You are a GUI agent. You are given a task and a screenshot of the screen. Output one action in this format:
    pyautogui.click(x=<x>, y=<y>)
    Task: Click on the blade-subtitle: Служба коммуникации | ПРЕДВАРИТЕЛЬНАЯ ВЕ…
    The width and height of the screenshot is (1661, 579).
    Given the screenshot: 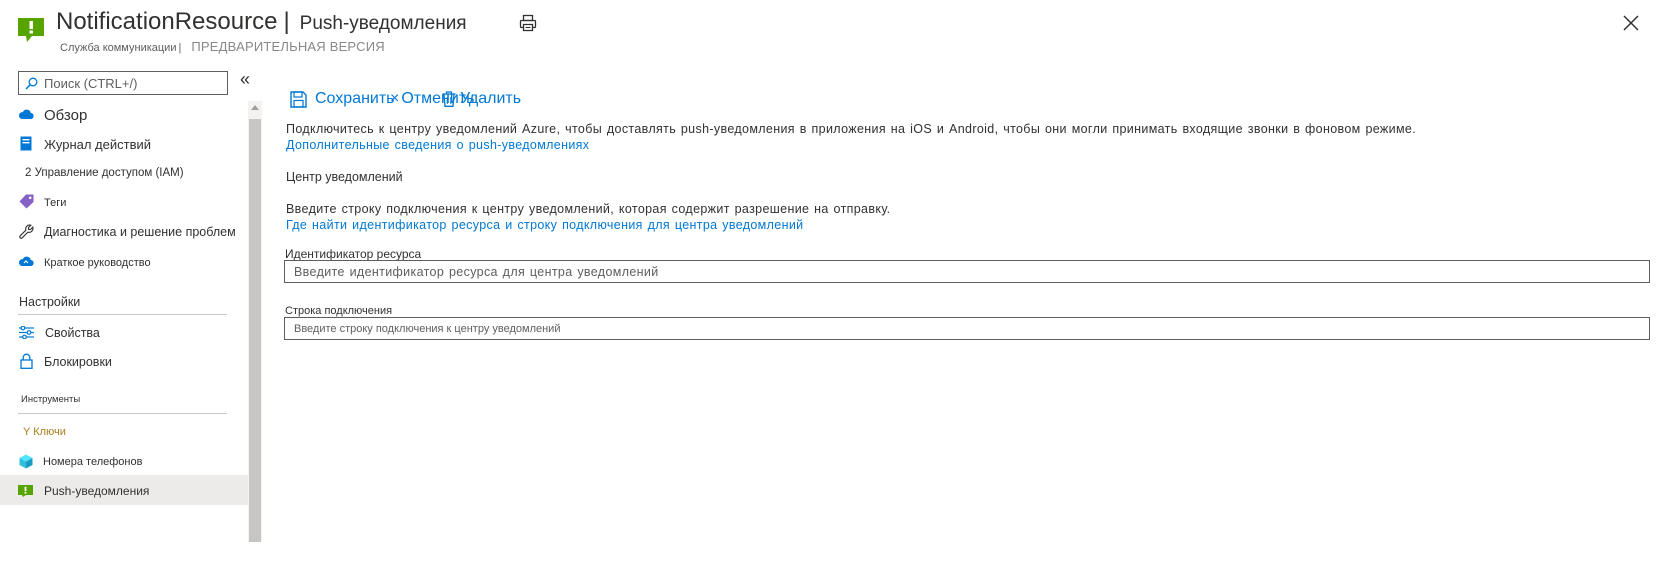 What is the action you would take?
    pyautogui.click(x=222, y=46)
    